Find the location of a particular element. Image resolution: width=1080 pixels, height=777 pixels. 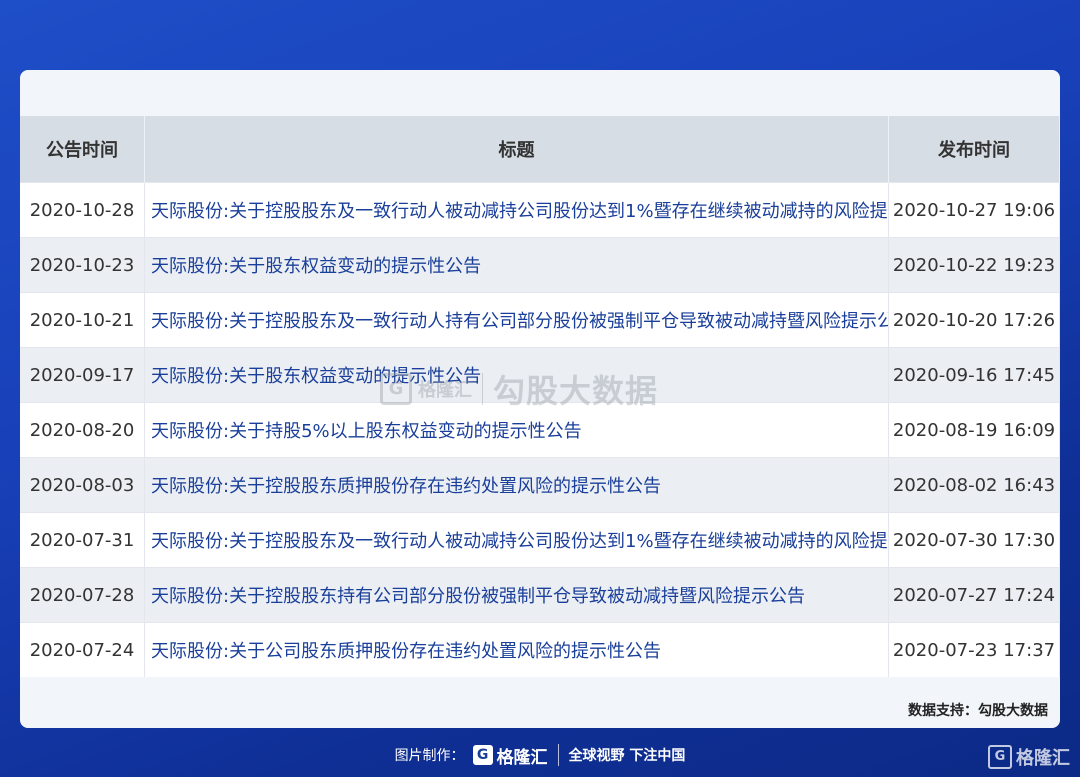

announcement-date: 2020-07-24 is located at coordinates (82, 649).